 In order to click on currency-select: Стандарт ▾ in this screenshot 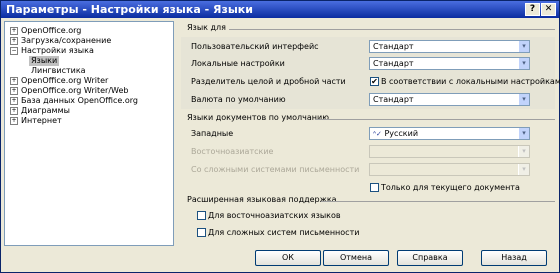, I will do `click(449, 99)`.